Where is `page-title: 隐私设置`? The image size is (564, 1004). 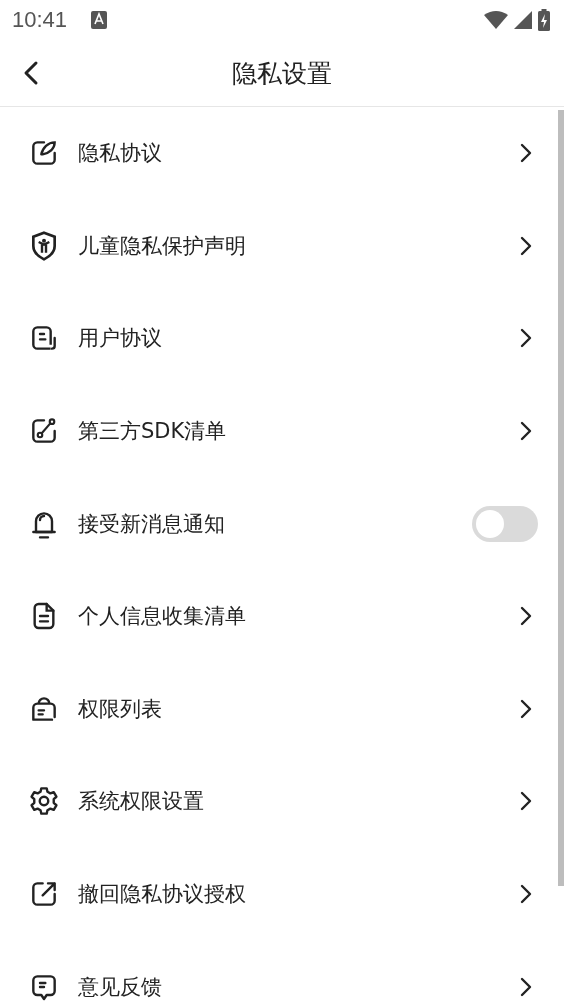
page-title: 隐私设置 is located at coordinates (282, 73).